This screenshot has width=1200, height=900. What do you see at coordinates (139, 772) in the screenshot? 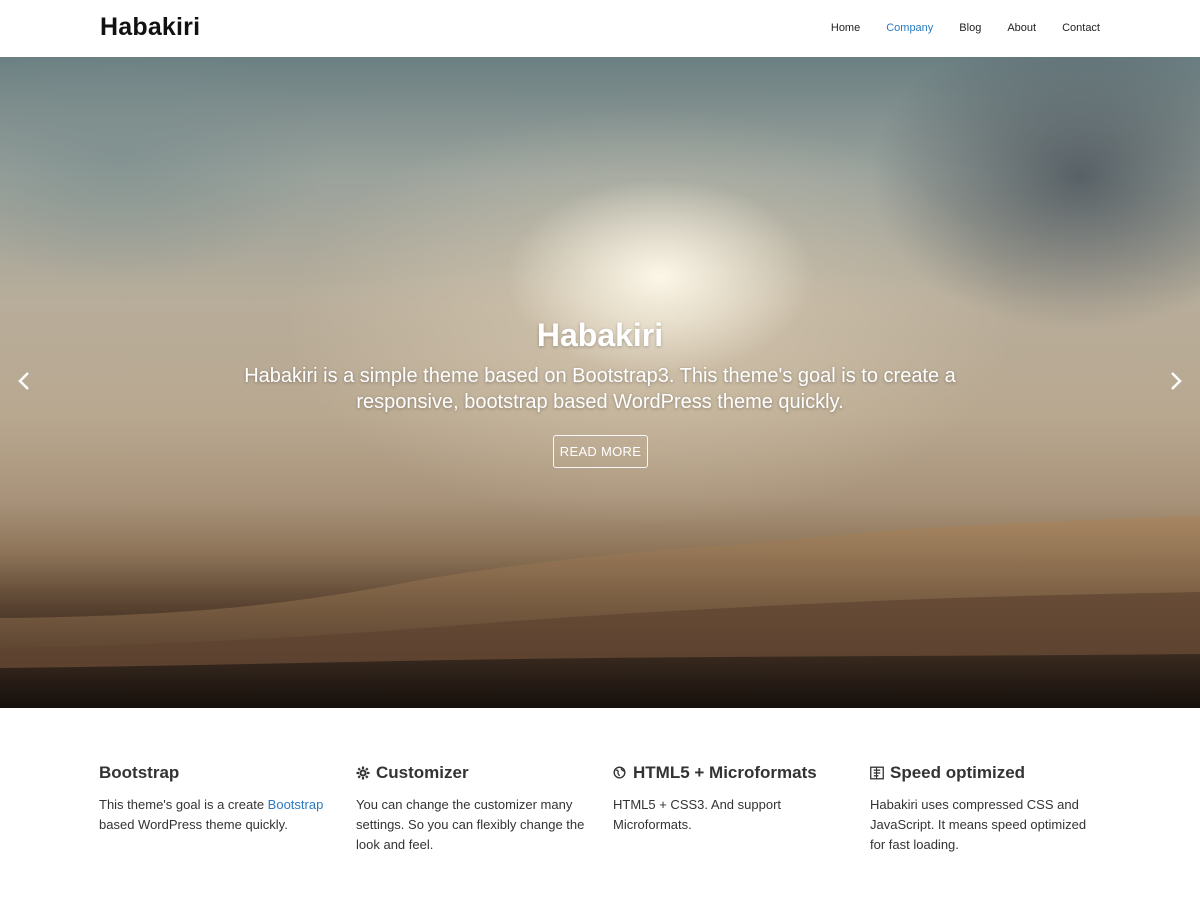
I see `feature-title-text: Bootstrap` at bounding box center [139, 772].